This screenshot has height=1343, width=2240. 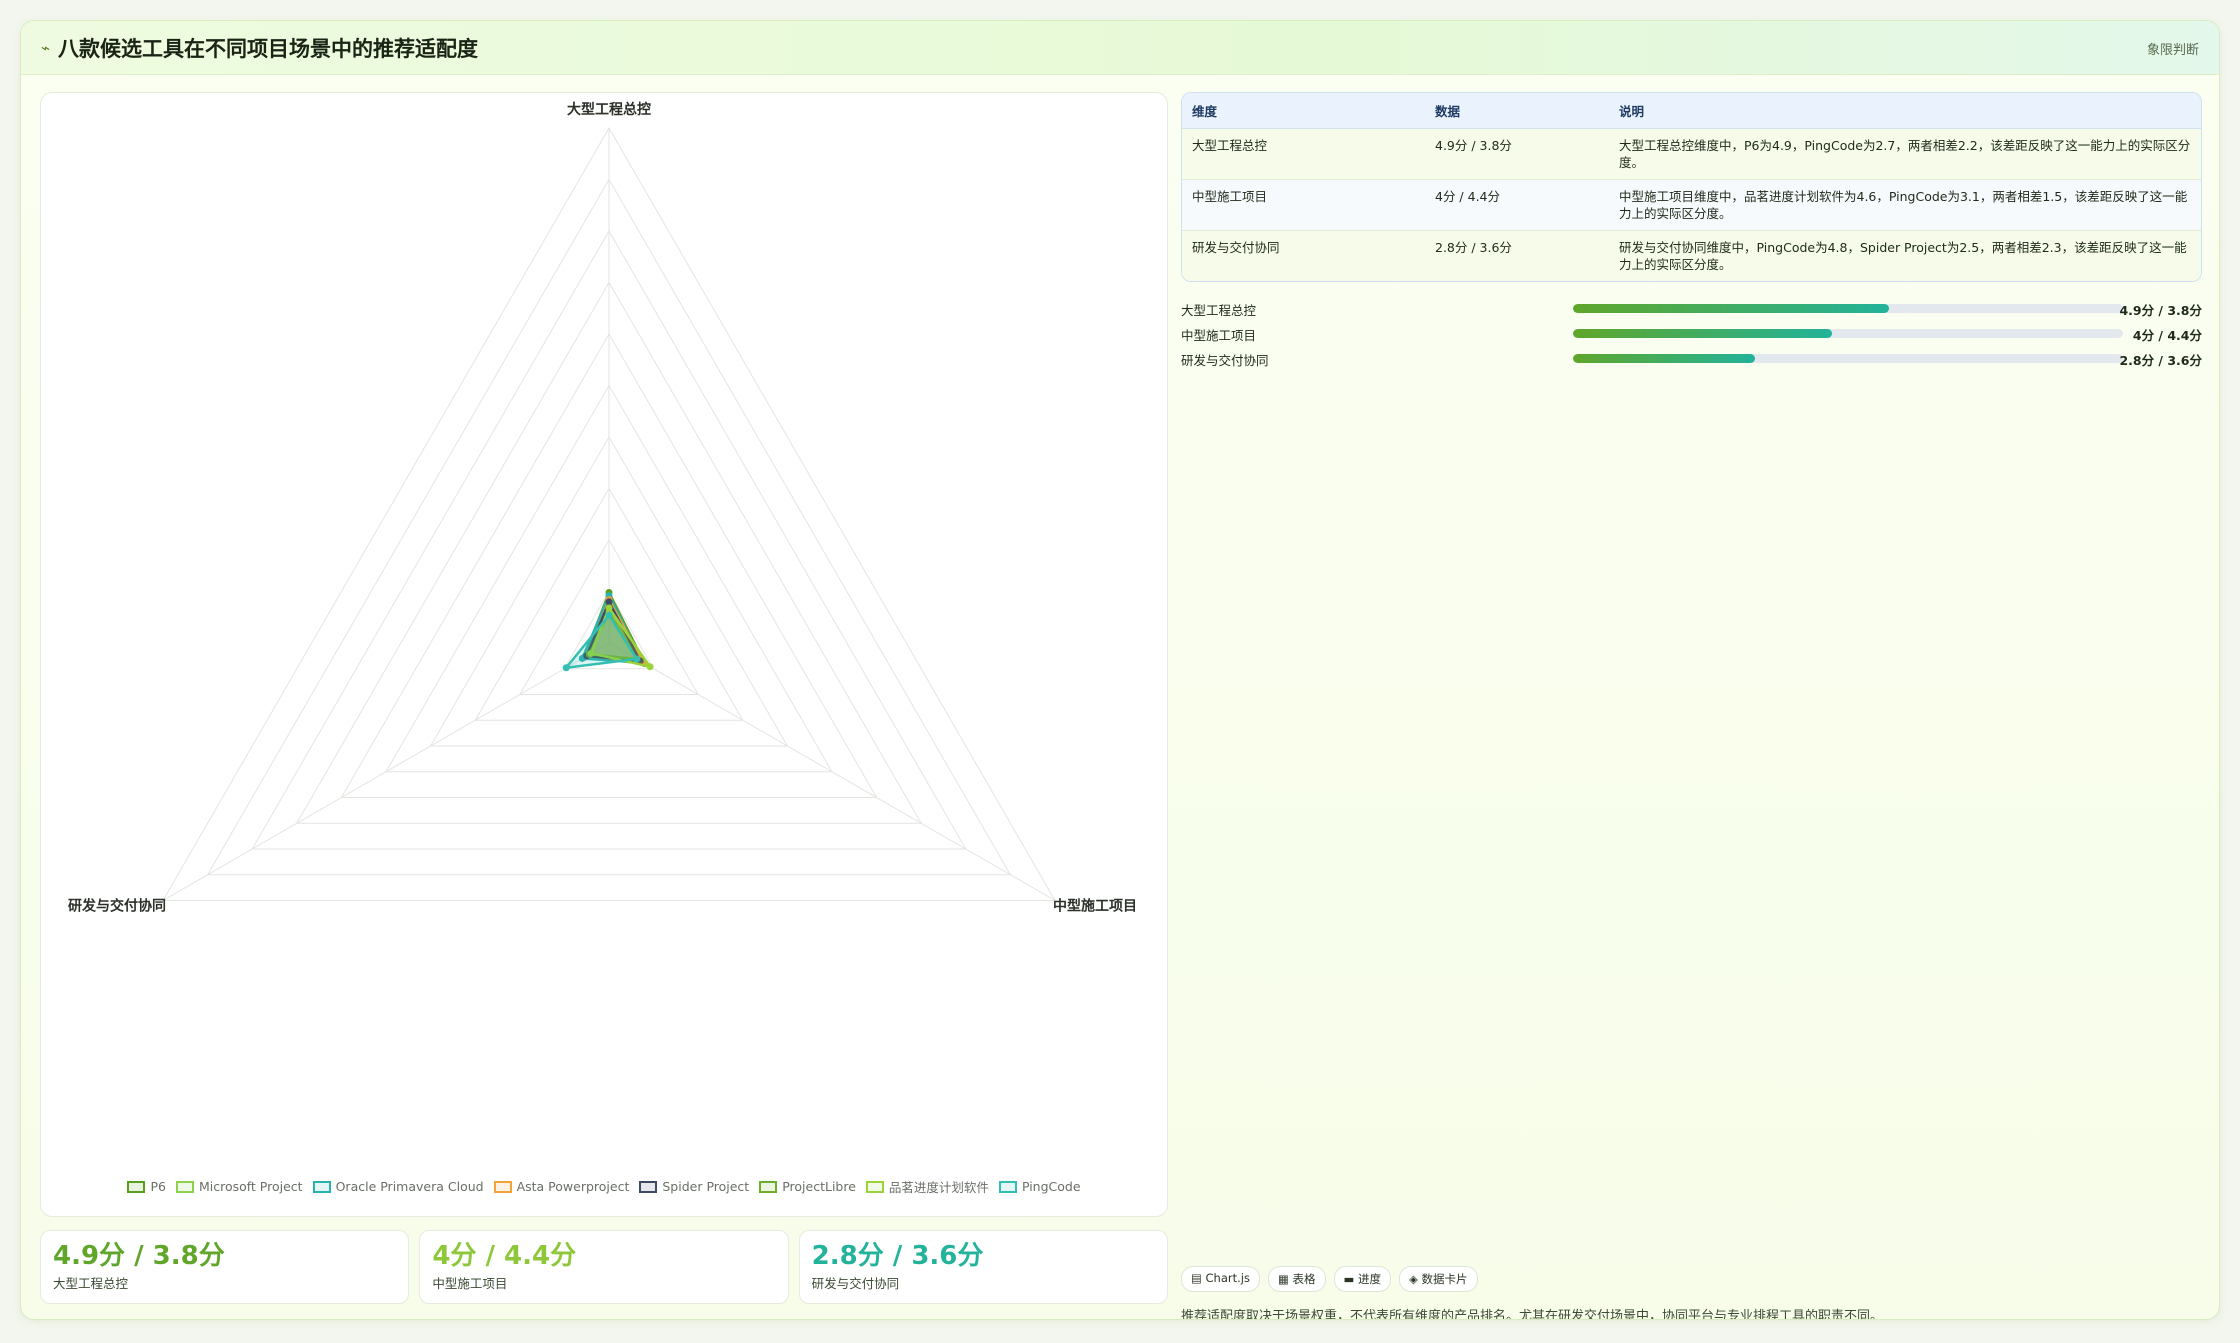 What do you see at coordinates (2167, 335) in the screenshot?
I see `progress-value: 4分 / 4.4分` at bounding box center [2167, 335].